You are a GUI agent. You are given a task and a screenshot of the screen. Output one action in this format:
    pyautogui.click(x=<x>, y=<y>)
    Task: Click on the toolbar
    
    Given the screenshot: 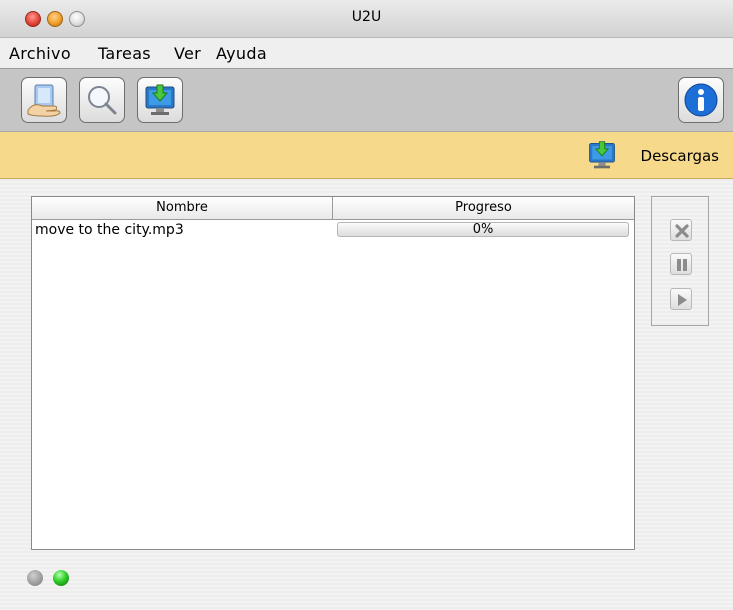 What is the action you would take?
    pyautogui.click(x=366, y=100)
    